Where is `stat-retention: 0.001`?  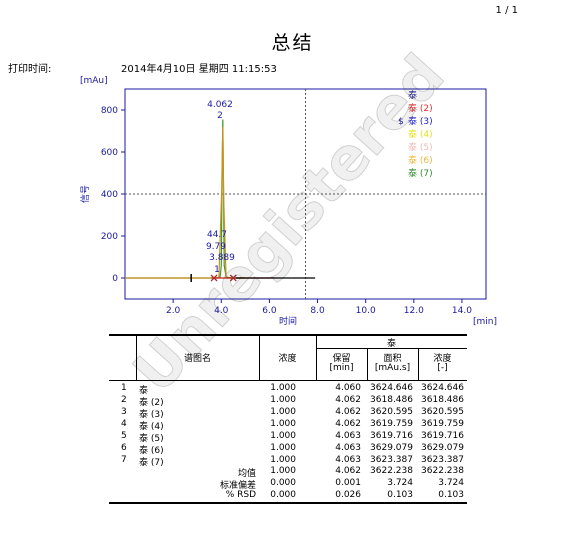 stat-retention: 0.001 is located at coordinates (348, 483).